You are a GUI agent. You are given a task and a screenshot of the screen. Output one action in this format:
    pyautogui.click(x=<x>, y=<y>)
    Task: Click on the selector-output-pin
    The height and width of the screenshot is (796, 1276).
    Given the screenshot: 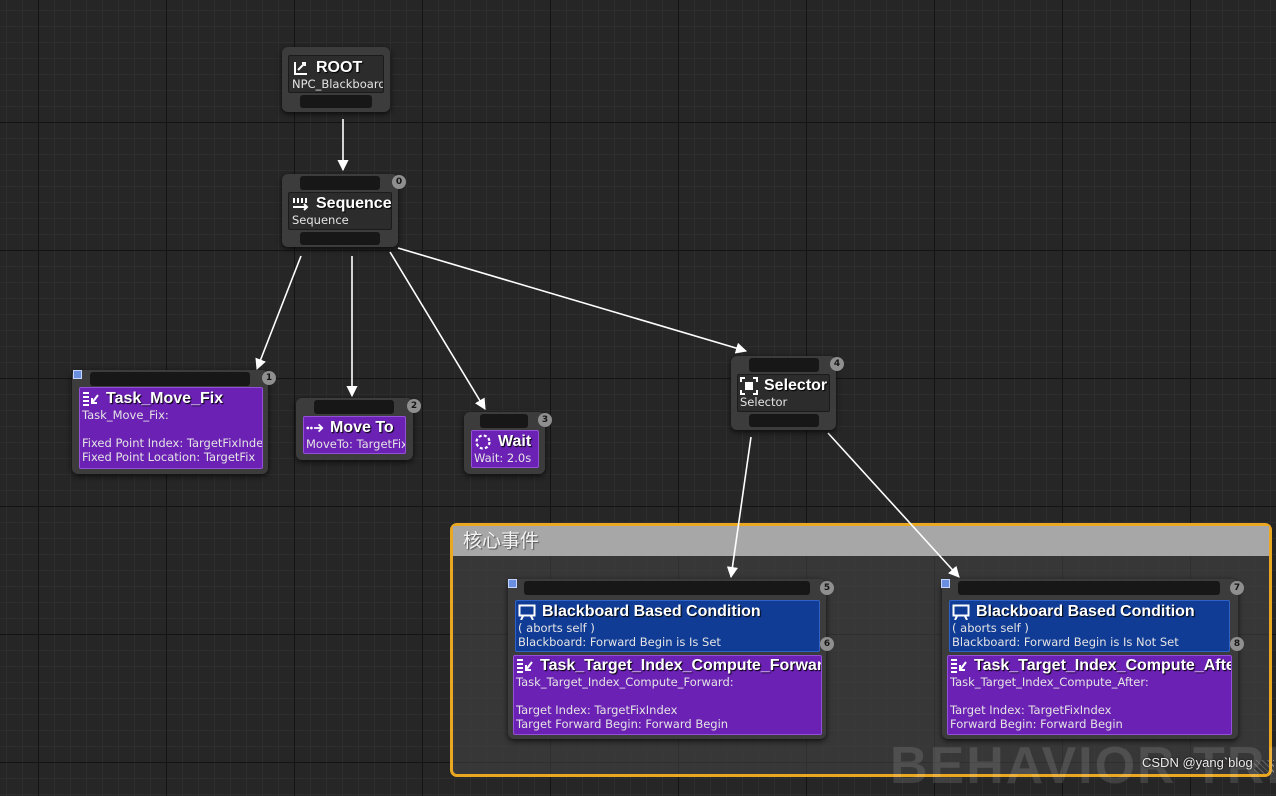 What is the action you would take?
    pyautogui.click(x=784, y=420)
    